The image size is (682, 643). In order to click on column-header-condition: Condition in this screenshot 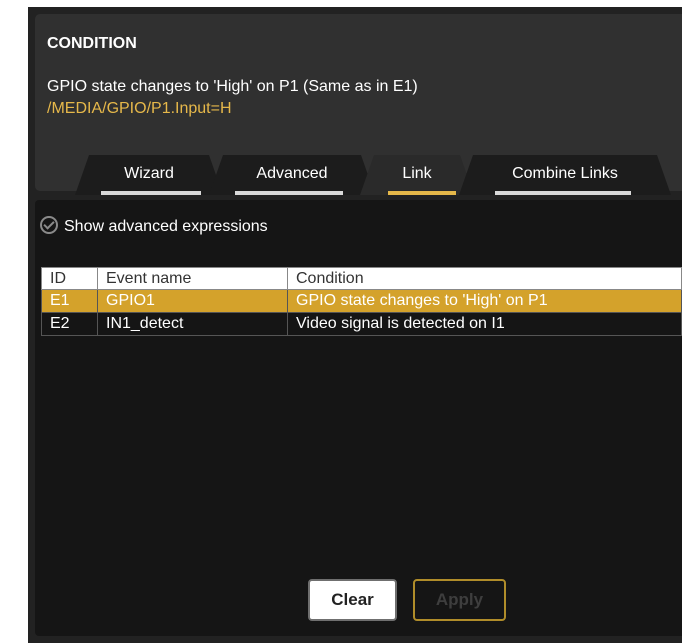, I will do `click(484, 278)`.